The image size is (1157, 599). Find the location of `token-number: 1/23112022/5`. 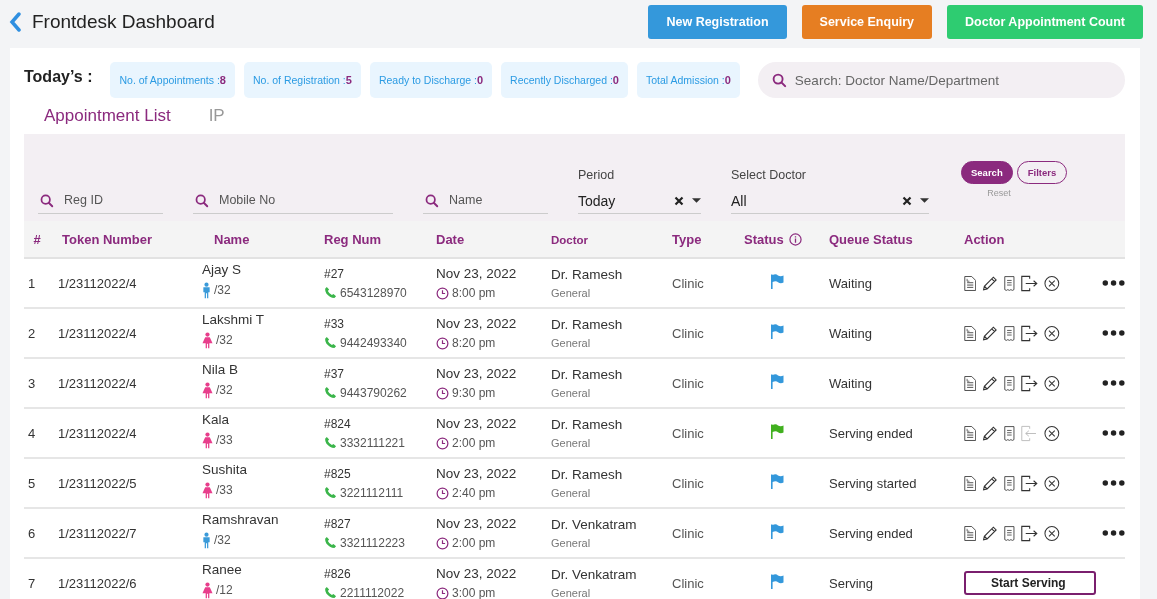

token-number: 1/23112022/5 is located at coordinates (97, 483).